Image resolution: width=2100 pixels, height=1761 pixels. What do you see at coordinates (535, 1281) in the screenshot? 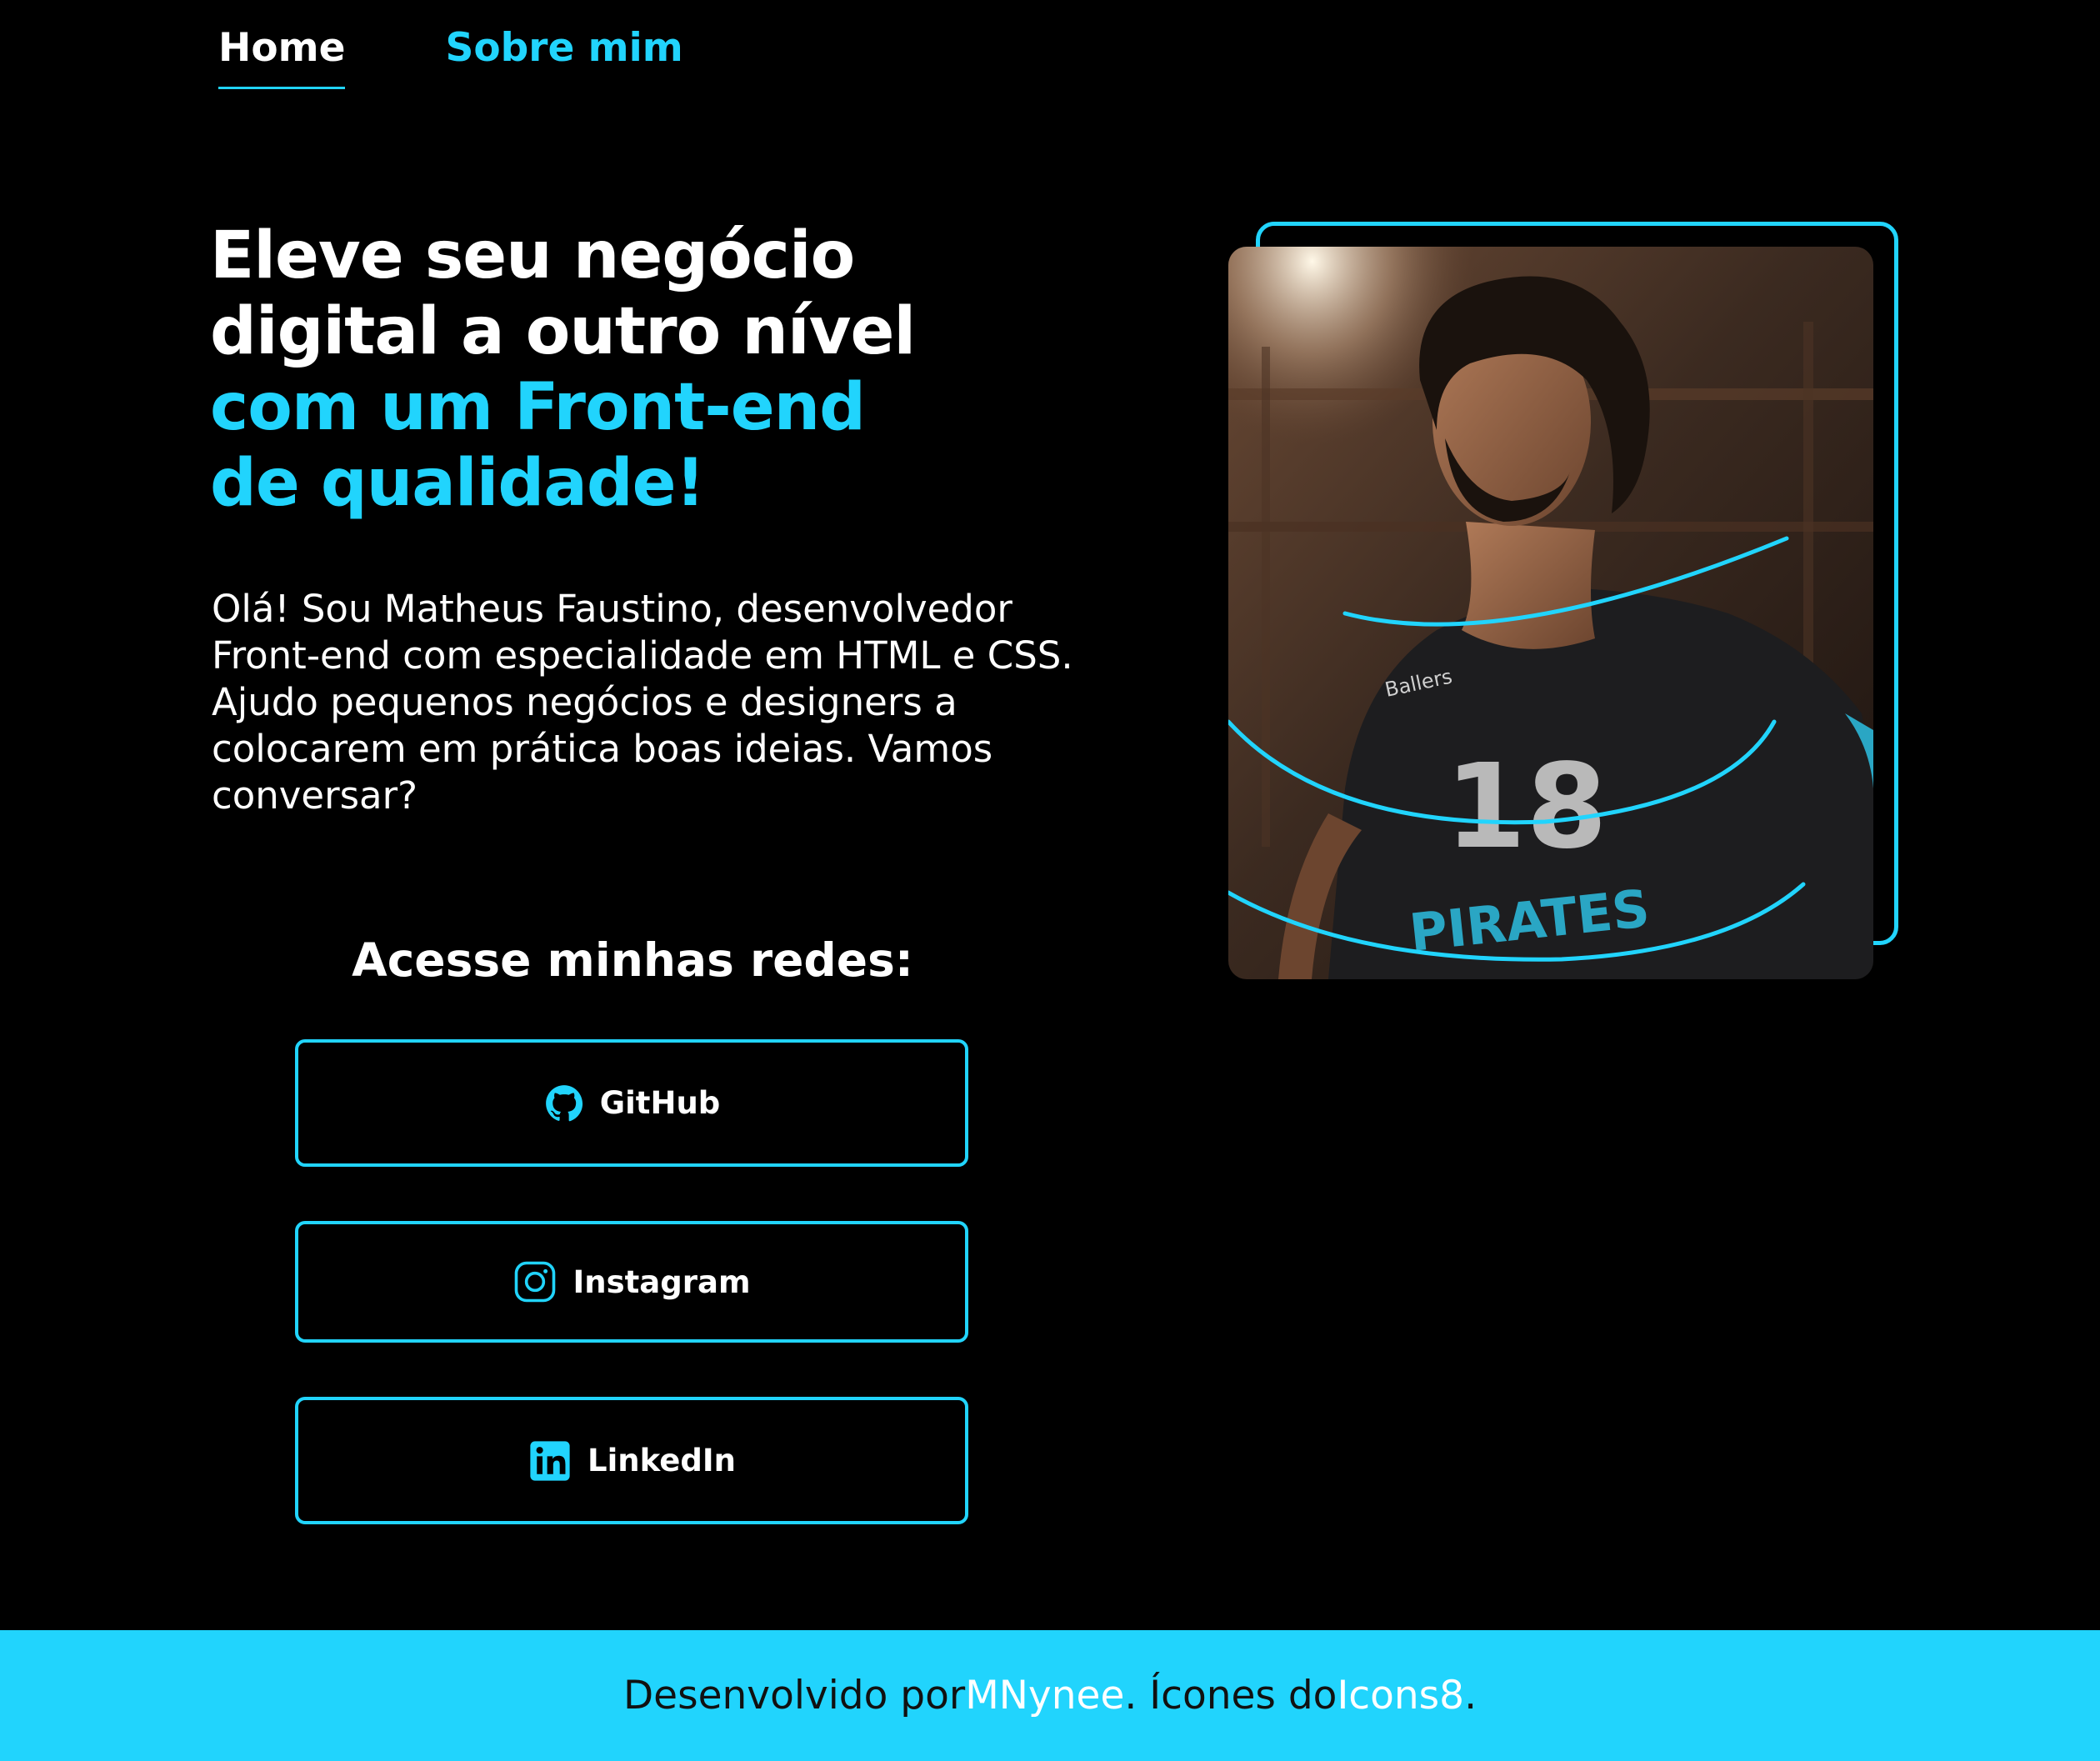
I see `instagram-icon` at bounding box center [535, 1281].